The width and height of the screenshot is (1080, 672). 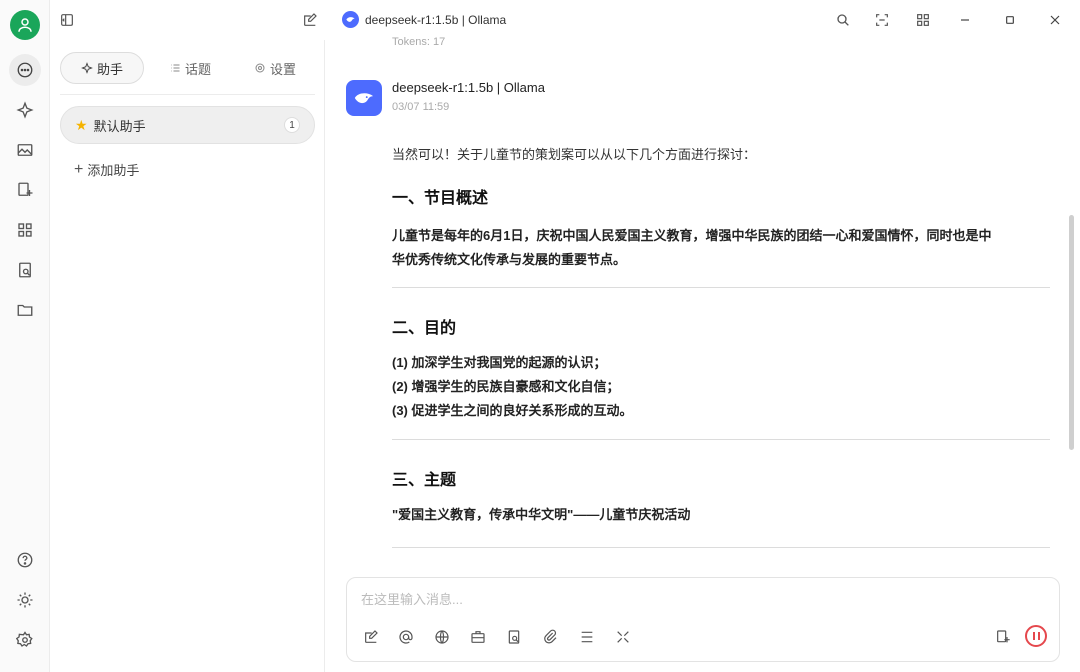 I want to click on new-chat-icon, so click(x=310, y=19).